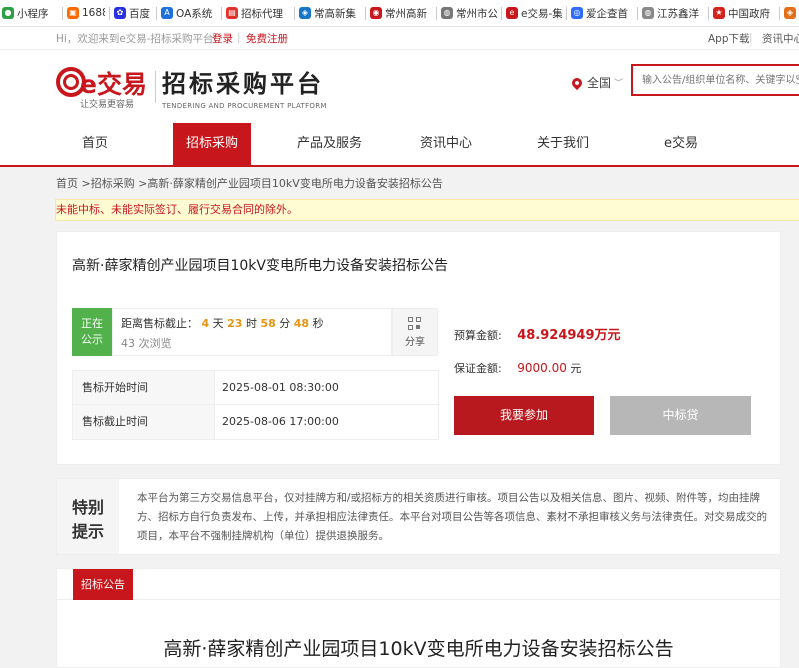  I want to click on sale-start-value: 2025-08-01 08:30:00, so click(280, 387).